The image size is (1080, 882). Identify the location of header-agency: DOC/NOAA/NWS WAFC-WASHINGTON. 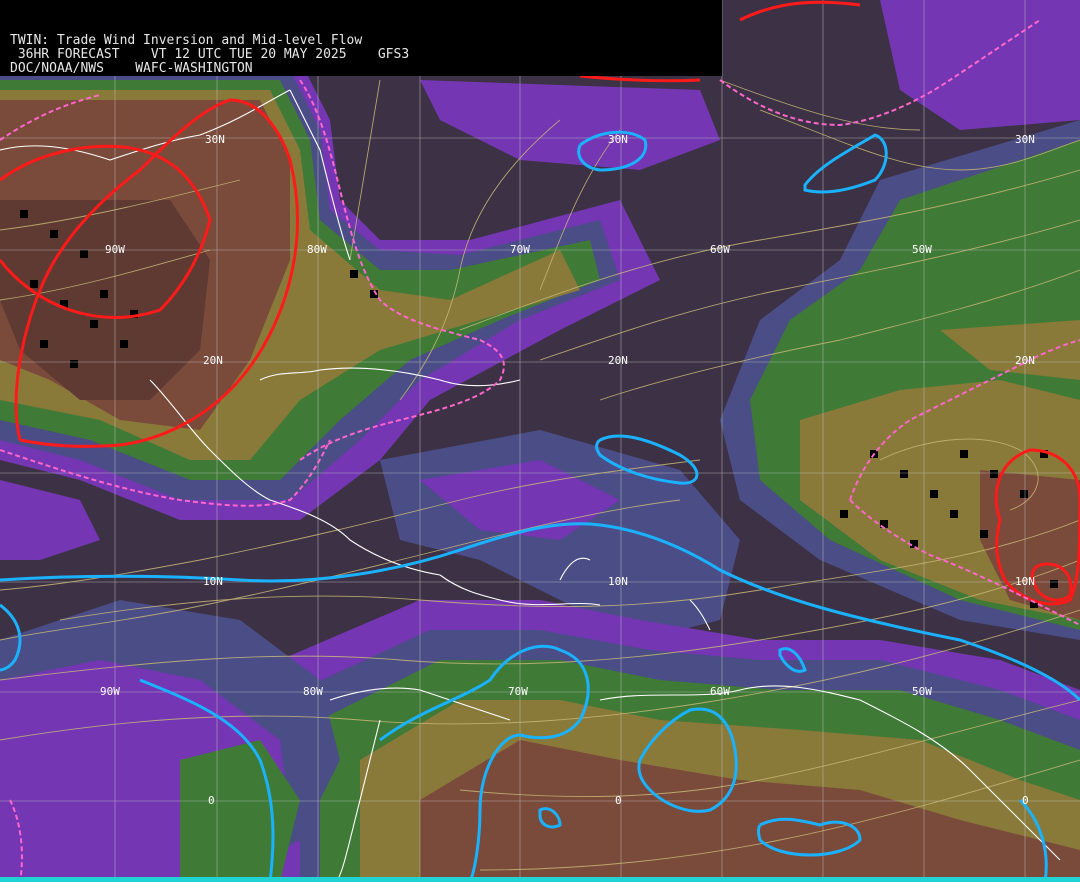
(131, 68).